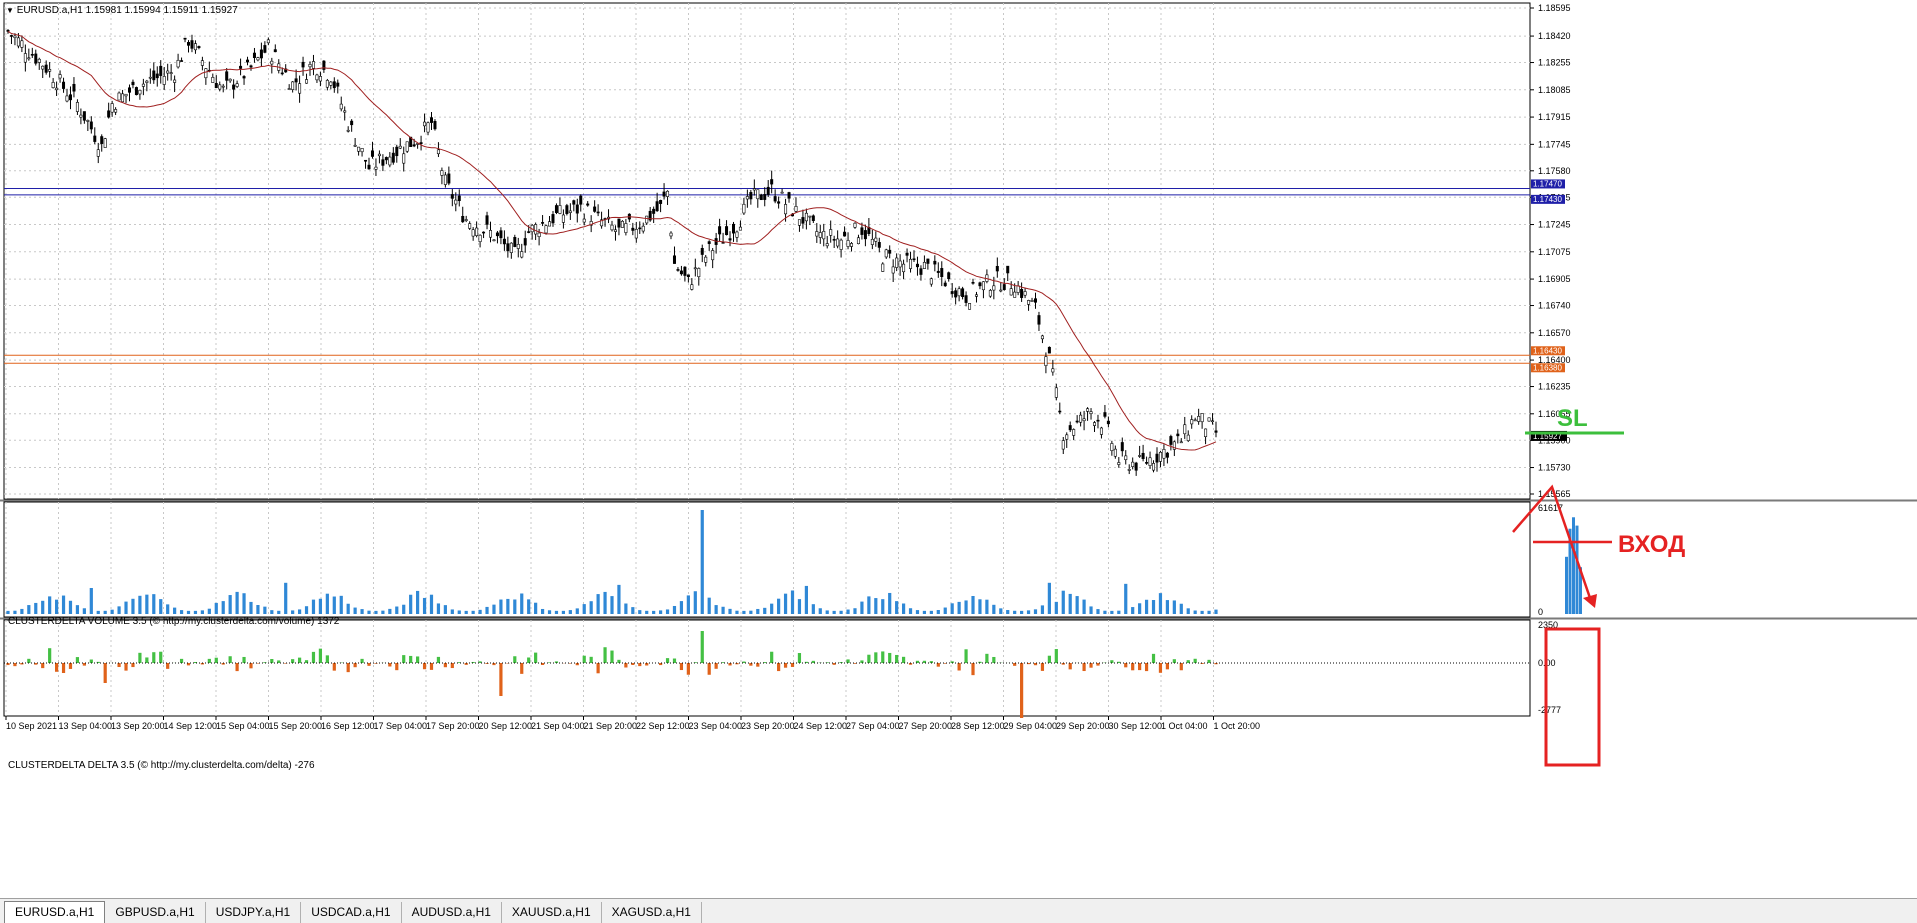 This screenshot has width=1917, height=923. Describe the element at coordinates (506, 726) in the screenshot. I see `time-axis-label: 20 Sep 12:00` at that location.